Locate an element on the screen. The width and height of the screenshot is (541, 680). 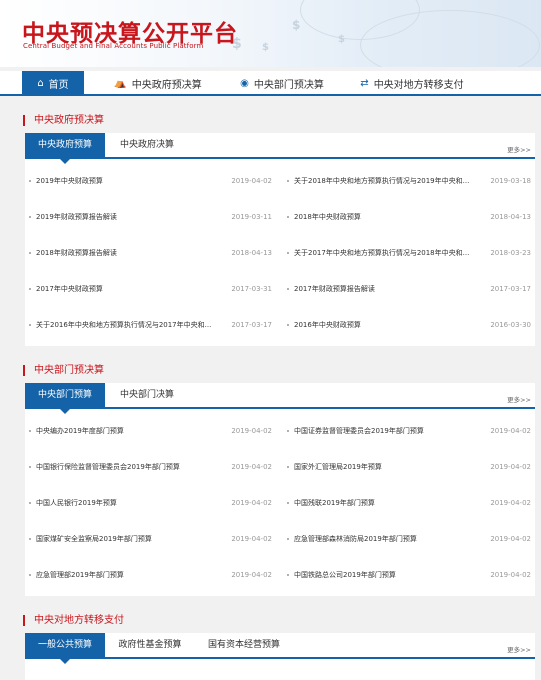
list-item: 中央编办2019年度部门预算 2019-04-02 is located at coordinates (150, 431).